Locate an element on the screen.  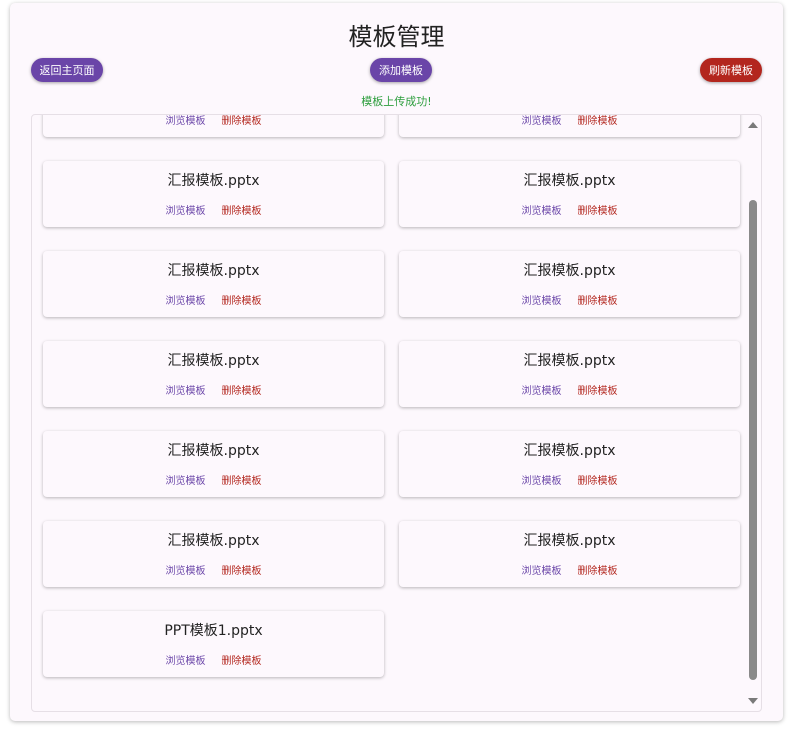
status-message: 模板上传成功! is located at coordinates (396, 101).